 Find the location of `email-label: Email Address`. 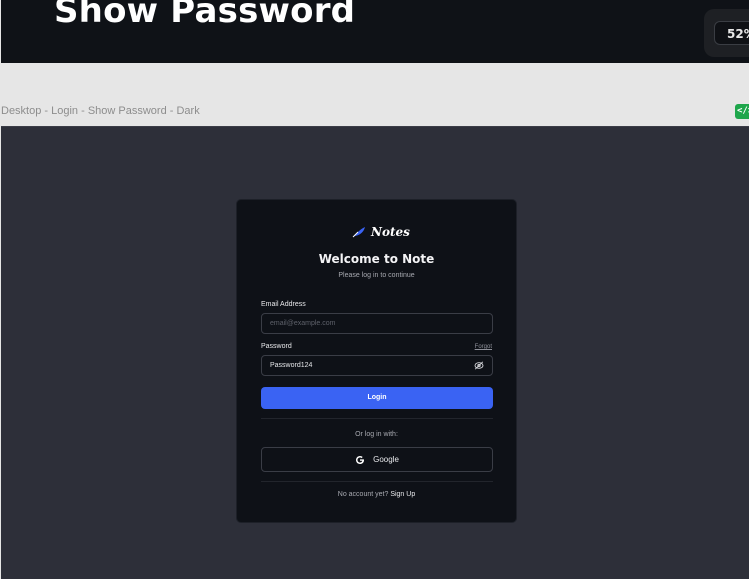

email-label: Email Address is located at coordinates (283, 304).